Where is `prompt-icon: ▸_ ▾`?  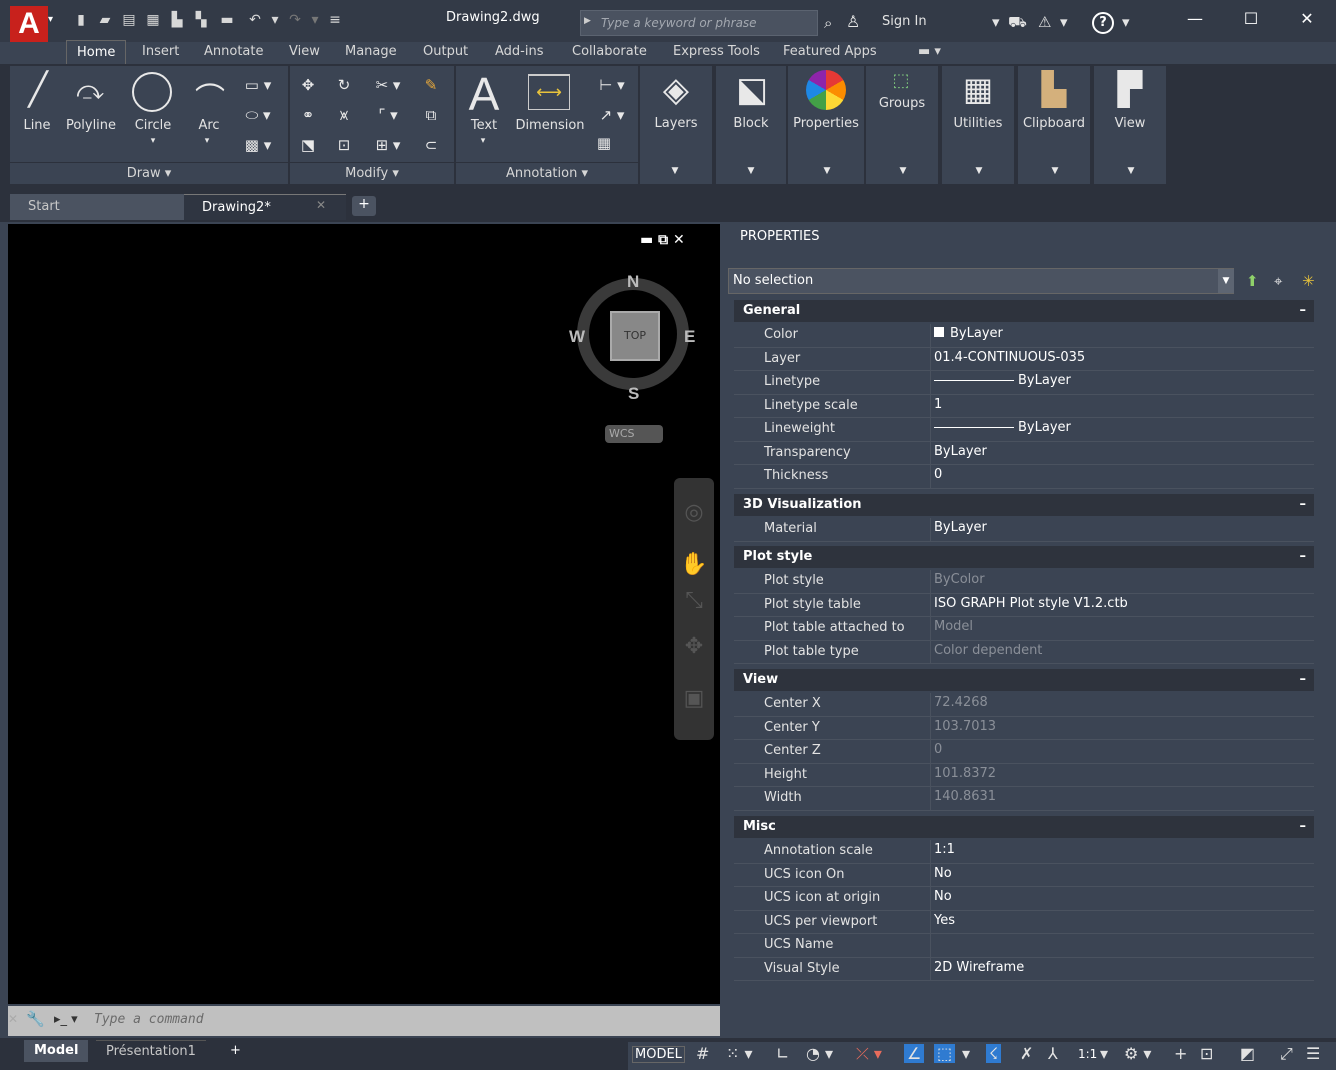 prompt-icon: ▸_ ▾ is located at coordinates (66, 1019).